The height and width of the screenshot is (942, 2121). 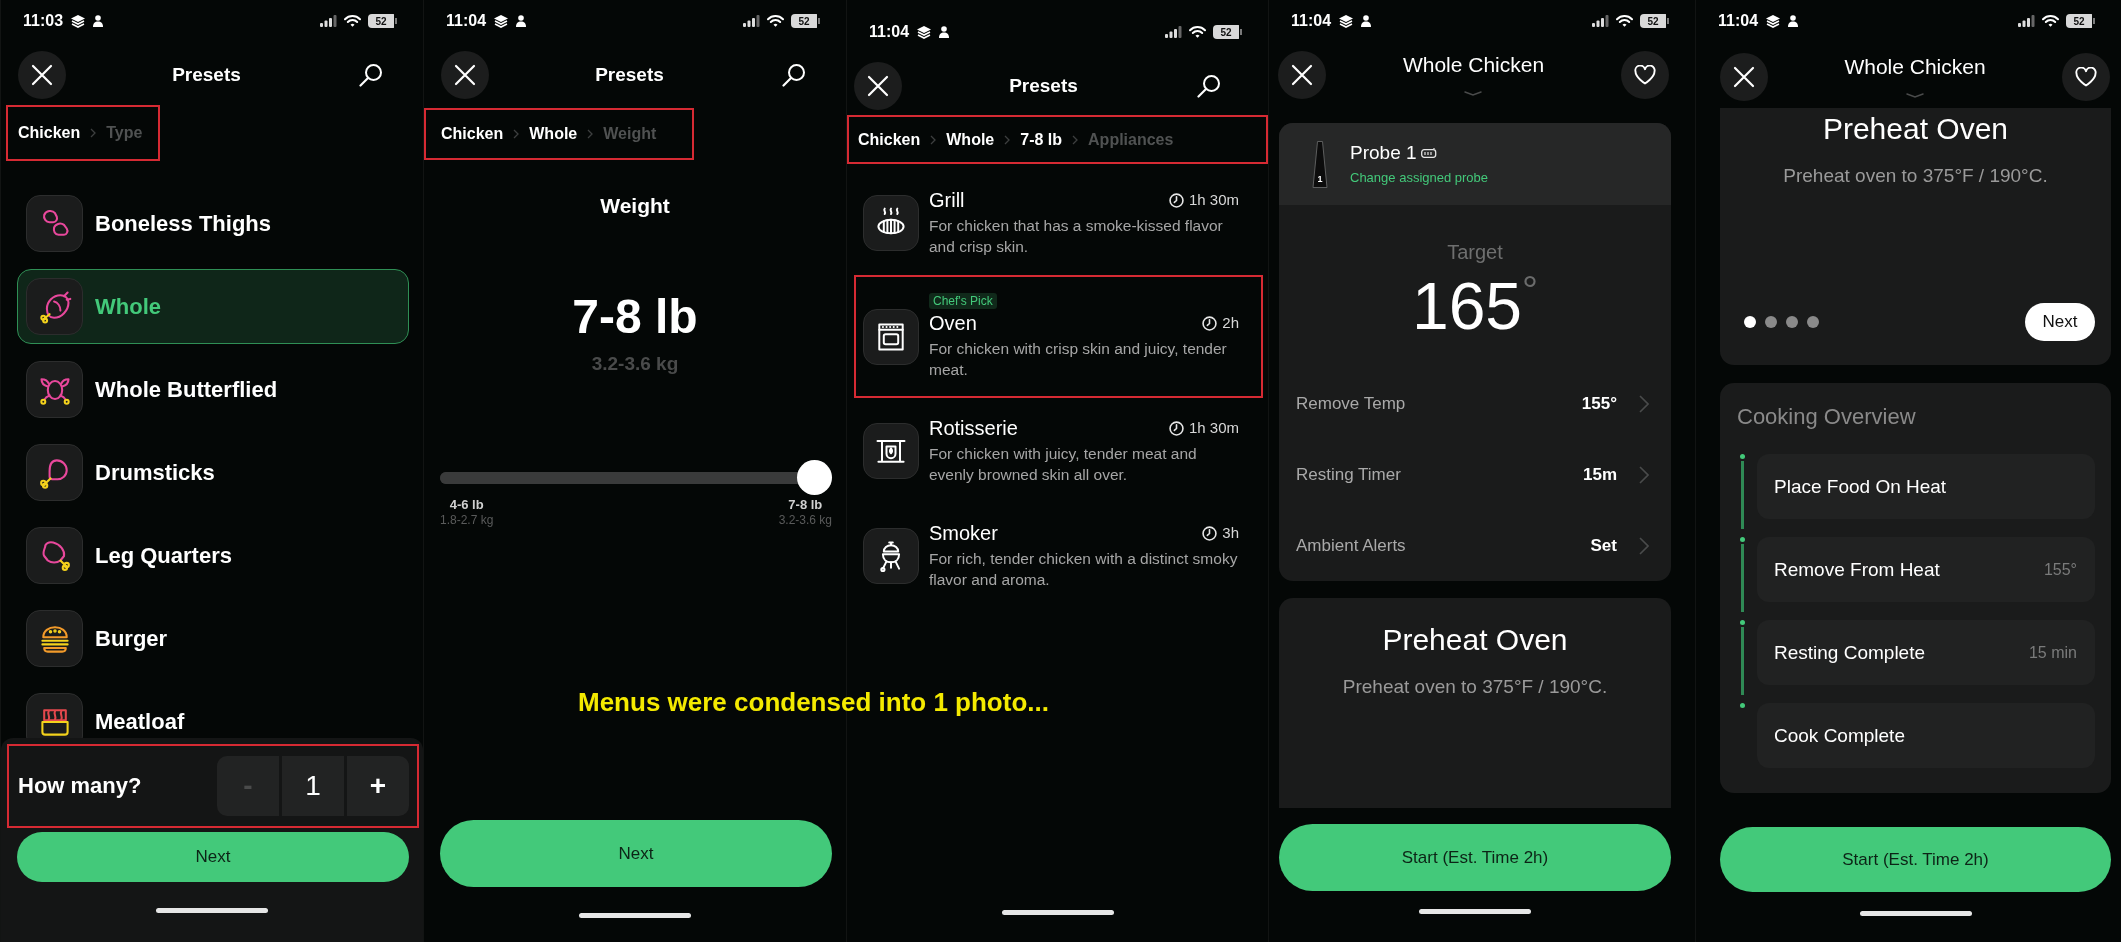 What do you see at coordinates (213, 306) in the screenshot?
I see `list-item: Whole` at bounding box center [213, 306].